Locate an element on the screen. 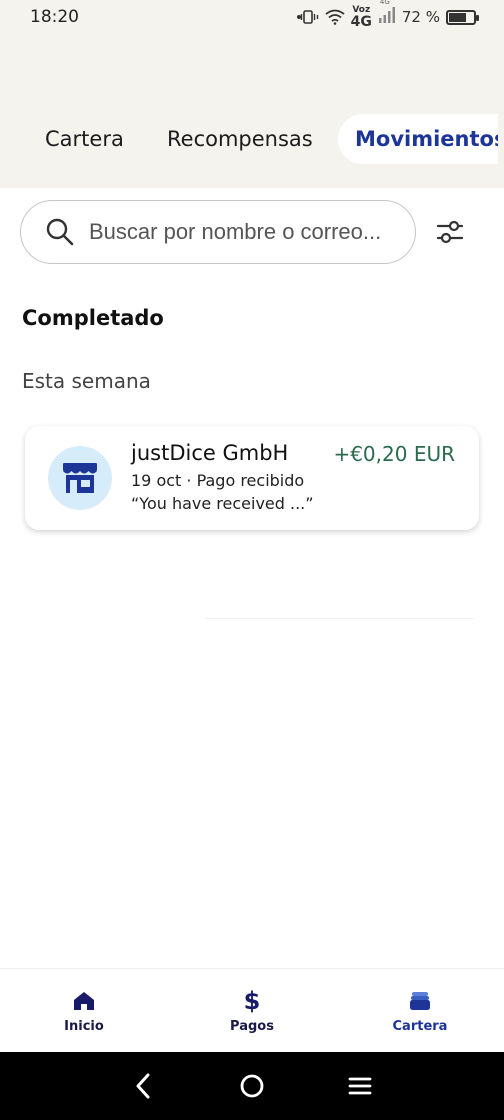  nav-label-cartera: Cartera is located at coordinates (420, 1026).